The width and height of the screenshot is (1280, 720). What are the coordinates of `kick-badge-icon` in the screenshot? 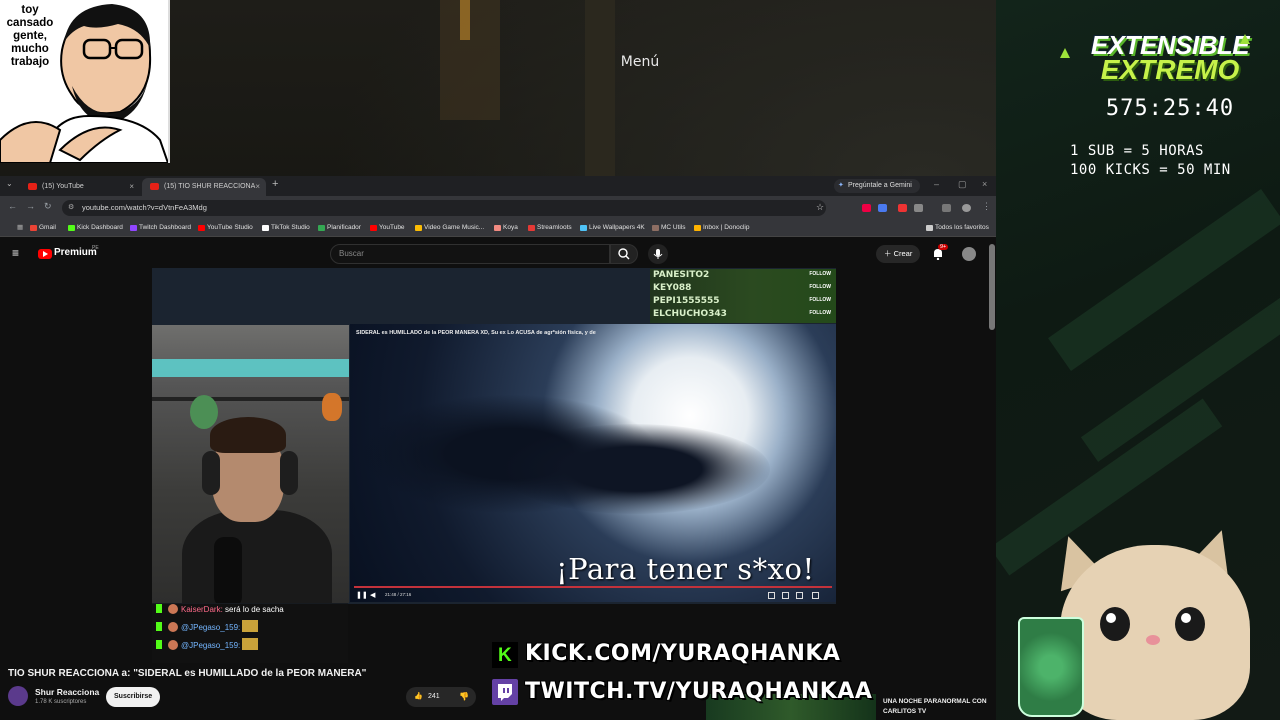 It's located at (159, 644).